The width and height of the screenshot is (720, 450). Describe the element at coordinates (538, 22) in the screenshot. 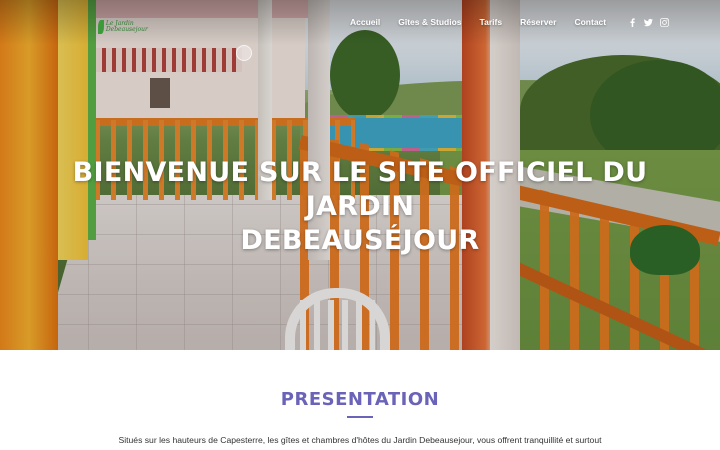

I see `nav-item-reserver: Réserver` at that location.